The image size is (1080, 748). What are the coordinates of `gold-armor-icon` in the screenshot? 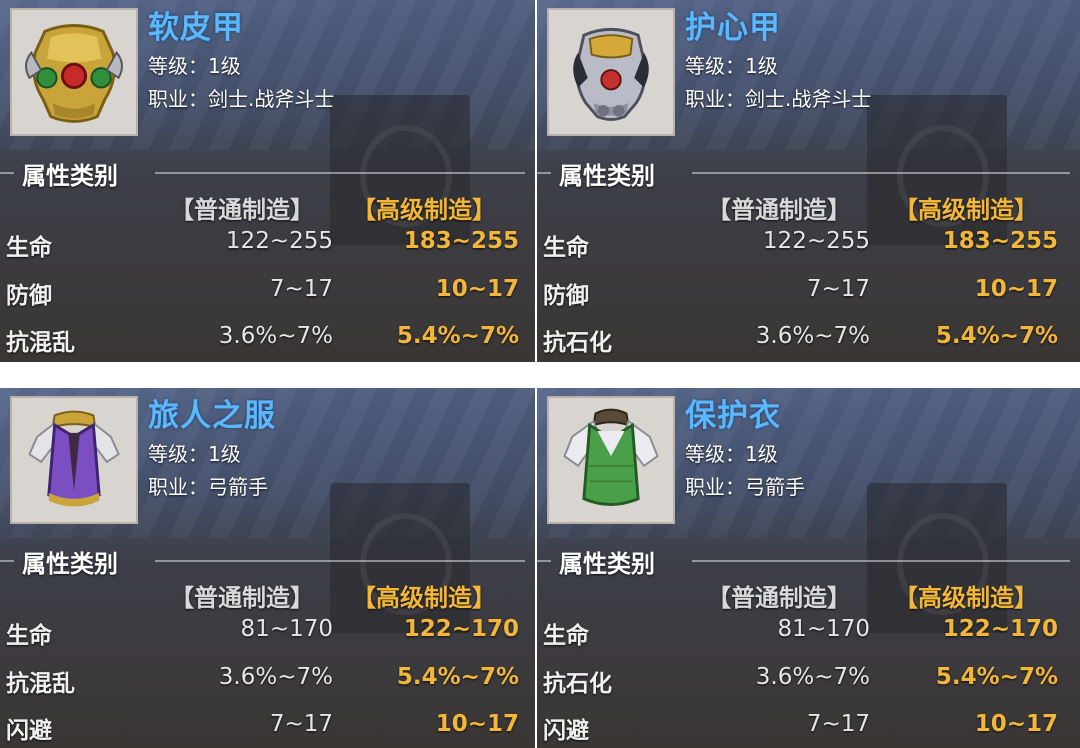 It's located at (74, 72).